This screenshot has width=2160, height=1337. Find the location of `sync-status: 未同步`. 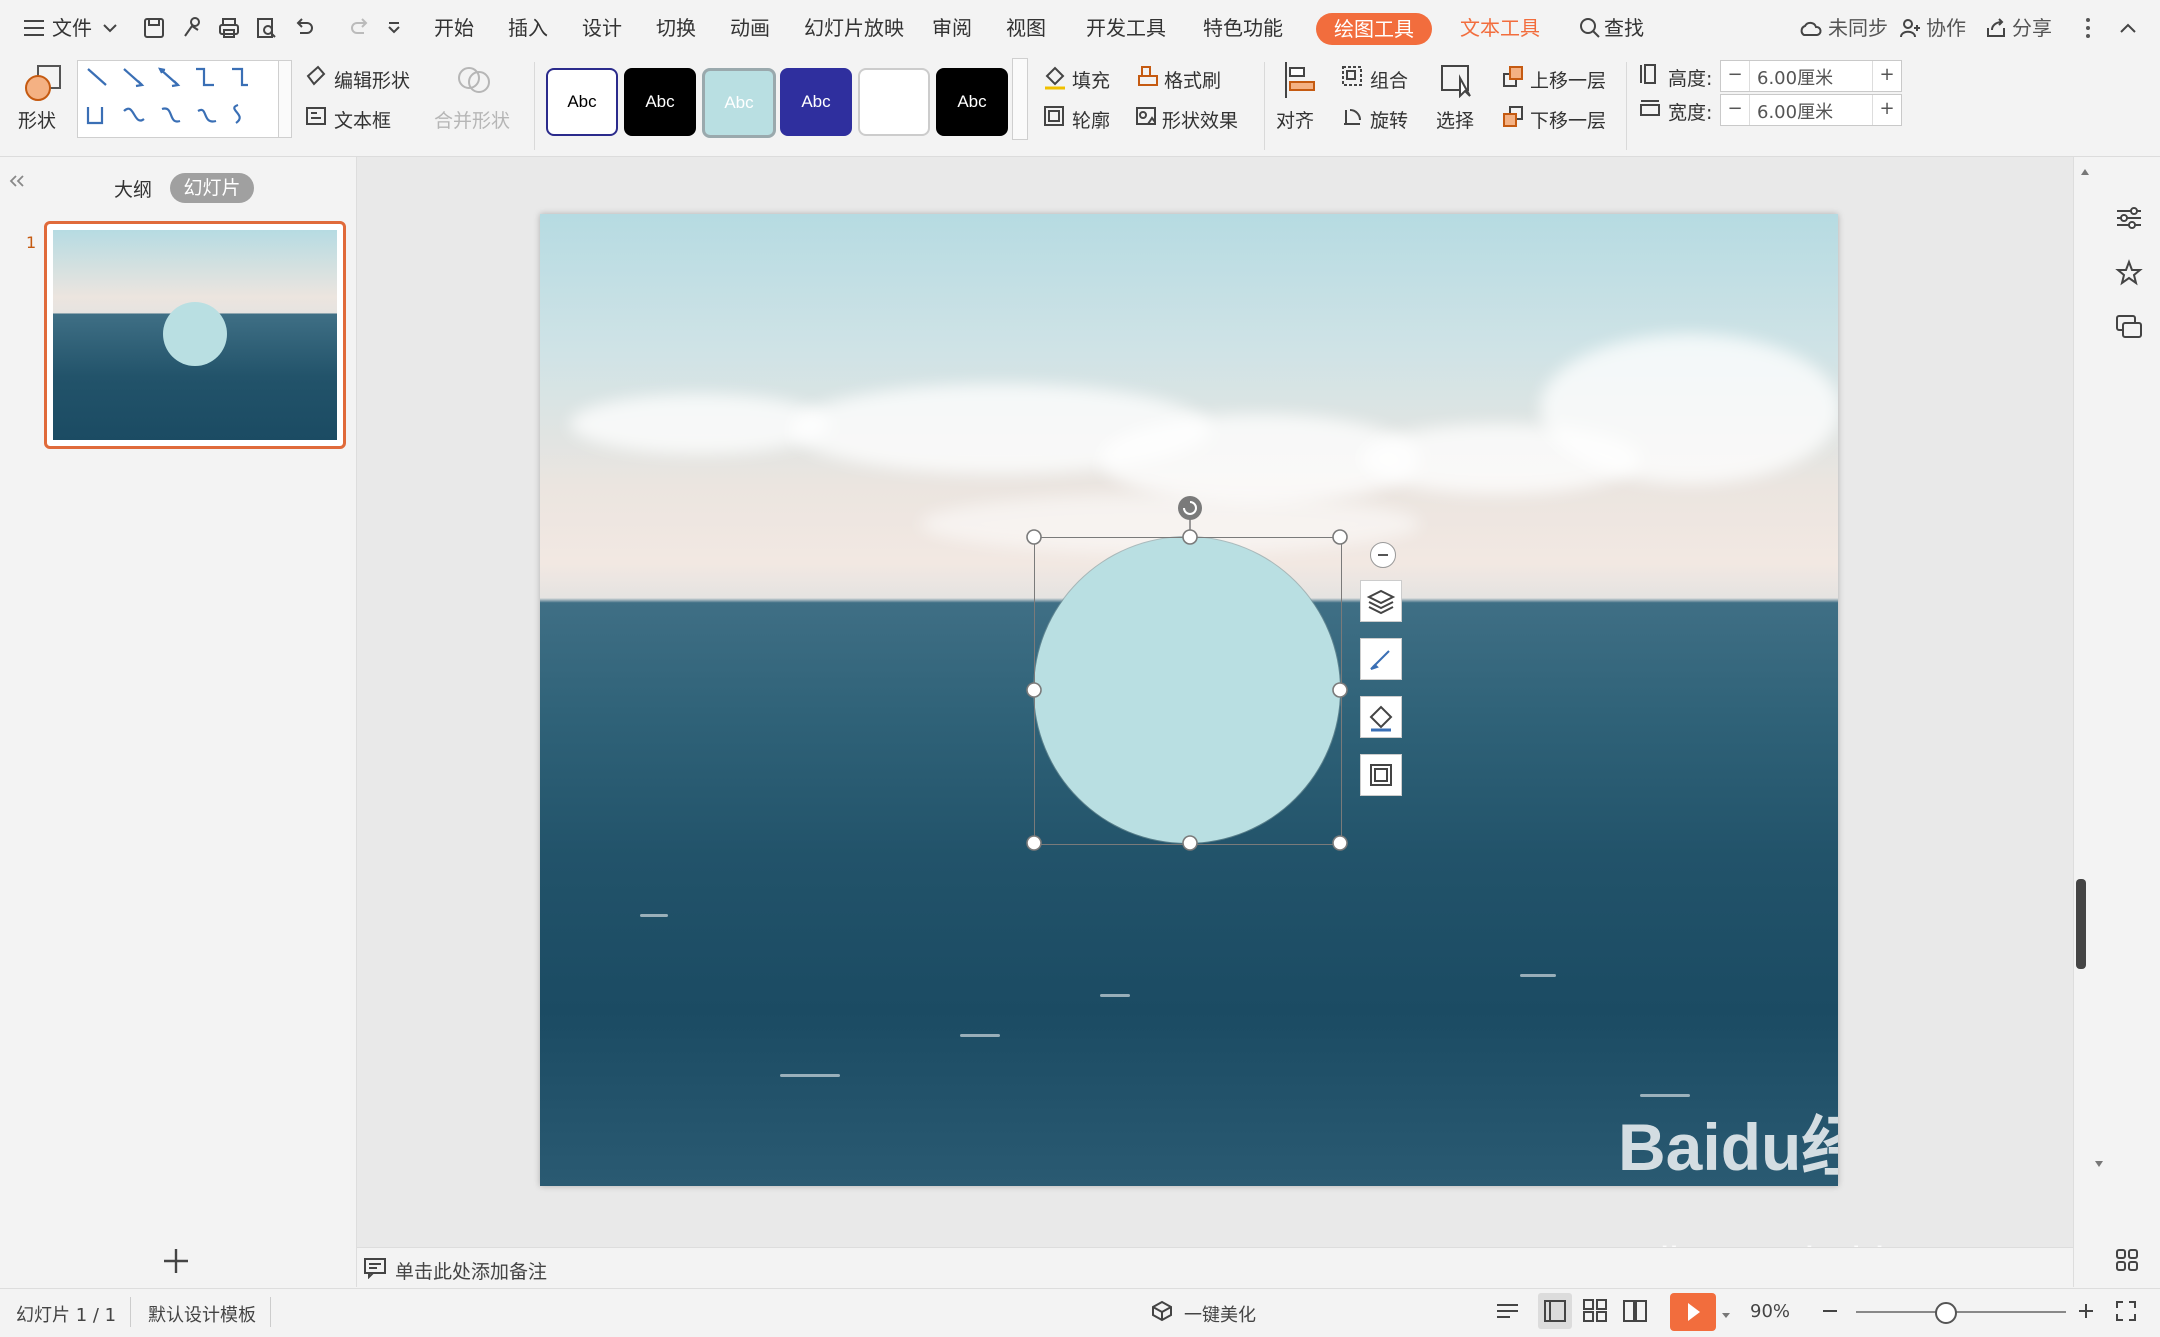

sync-status: 未同步 is located at coordinates (1858, 26).